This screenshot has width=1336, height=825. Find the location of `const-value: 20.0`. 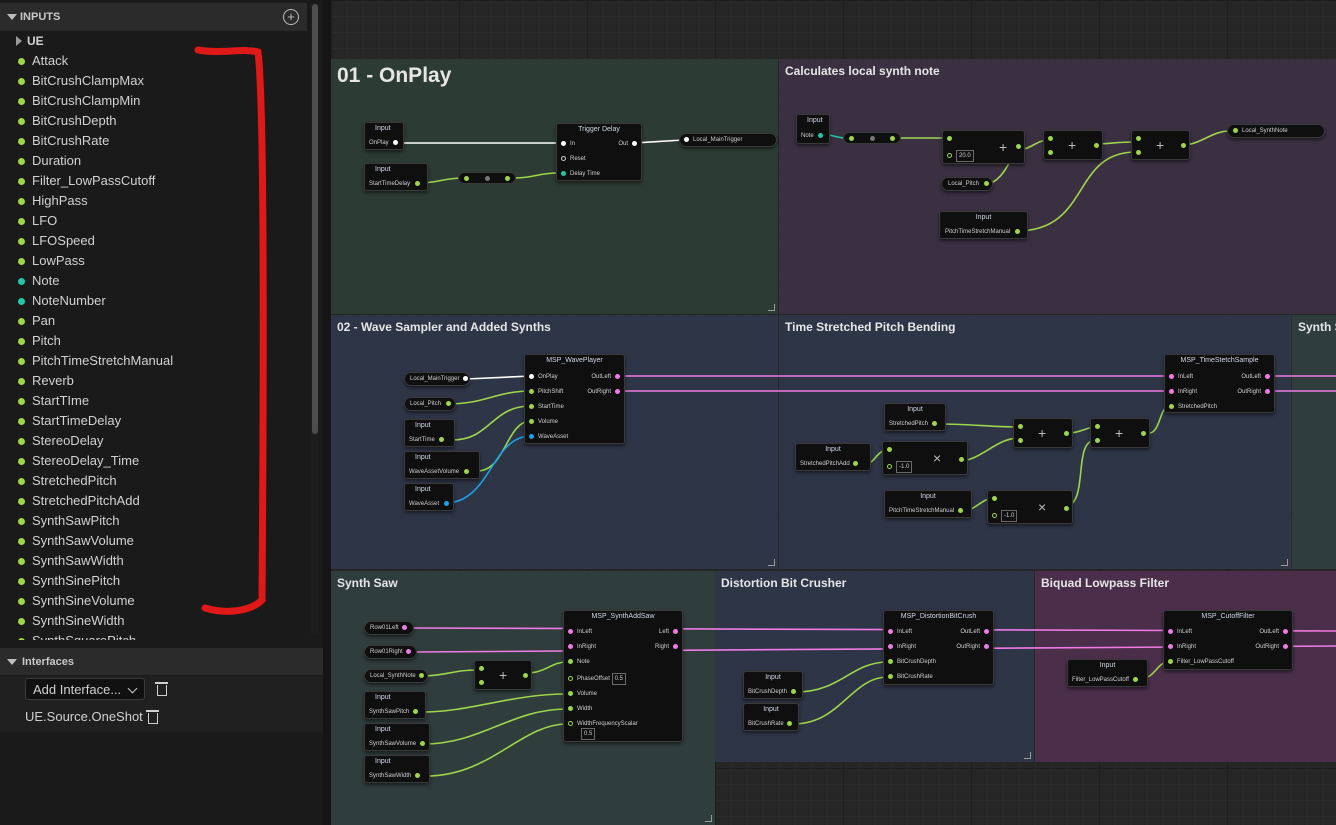

const-value: 20.0 is located at coordinates (965, 156).